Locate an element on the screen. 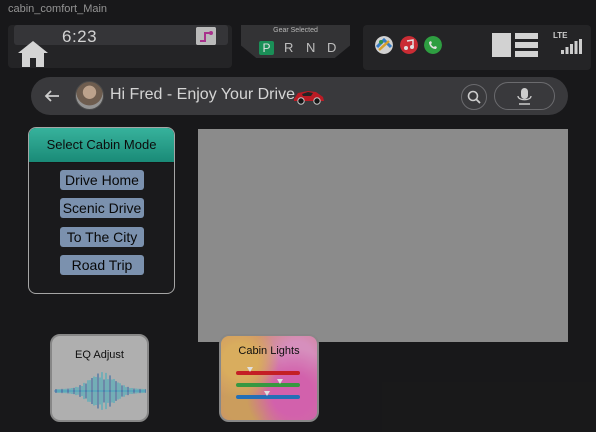 The image size is (596, 432). greeting-text: Hi Fred - Enjoy Your Drive is located at coordinates (202, 94).